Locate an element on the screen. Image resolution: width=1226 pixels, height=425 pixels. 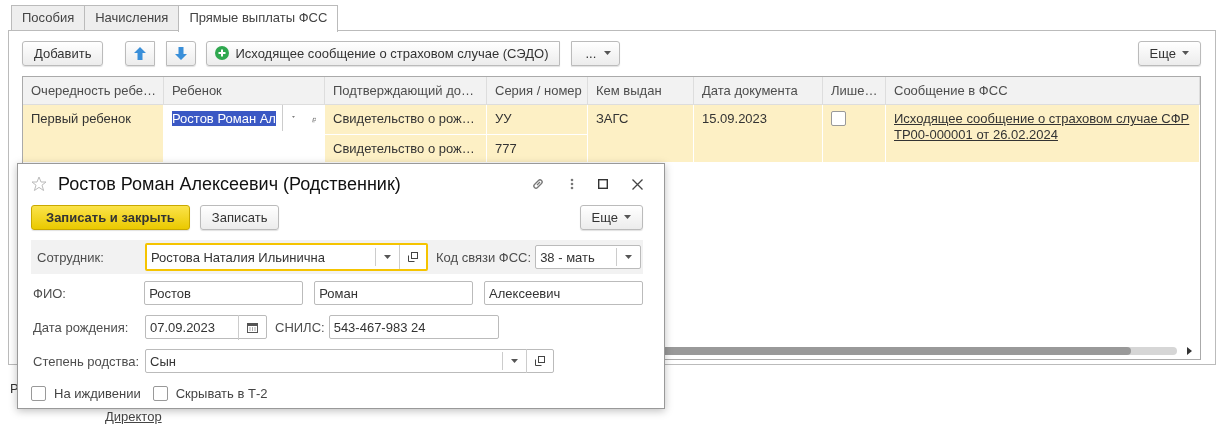
checkbox-label: На иждивении is located at coordinates (97, 393).